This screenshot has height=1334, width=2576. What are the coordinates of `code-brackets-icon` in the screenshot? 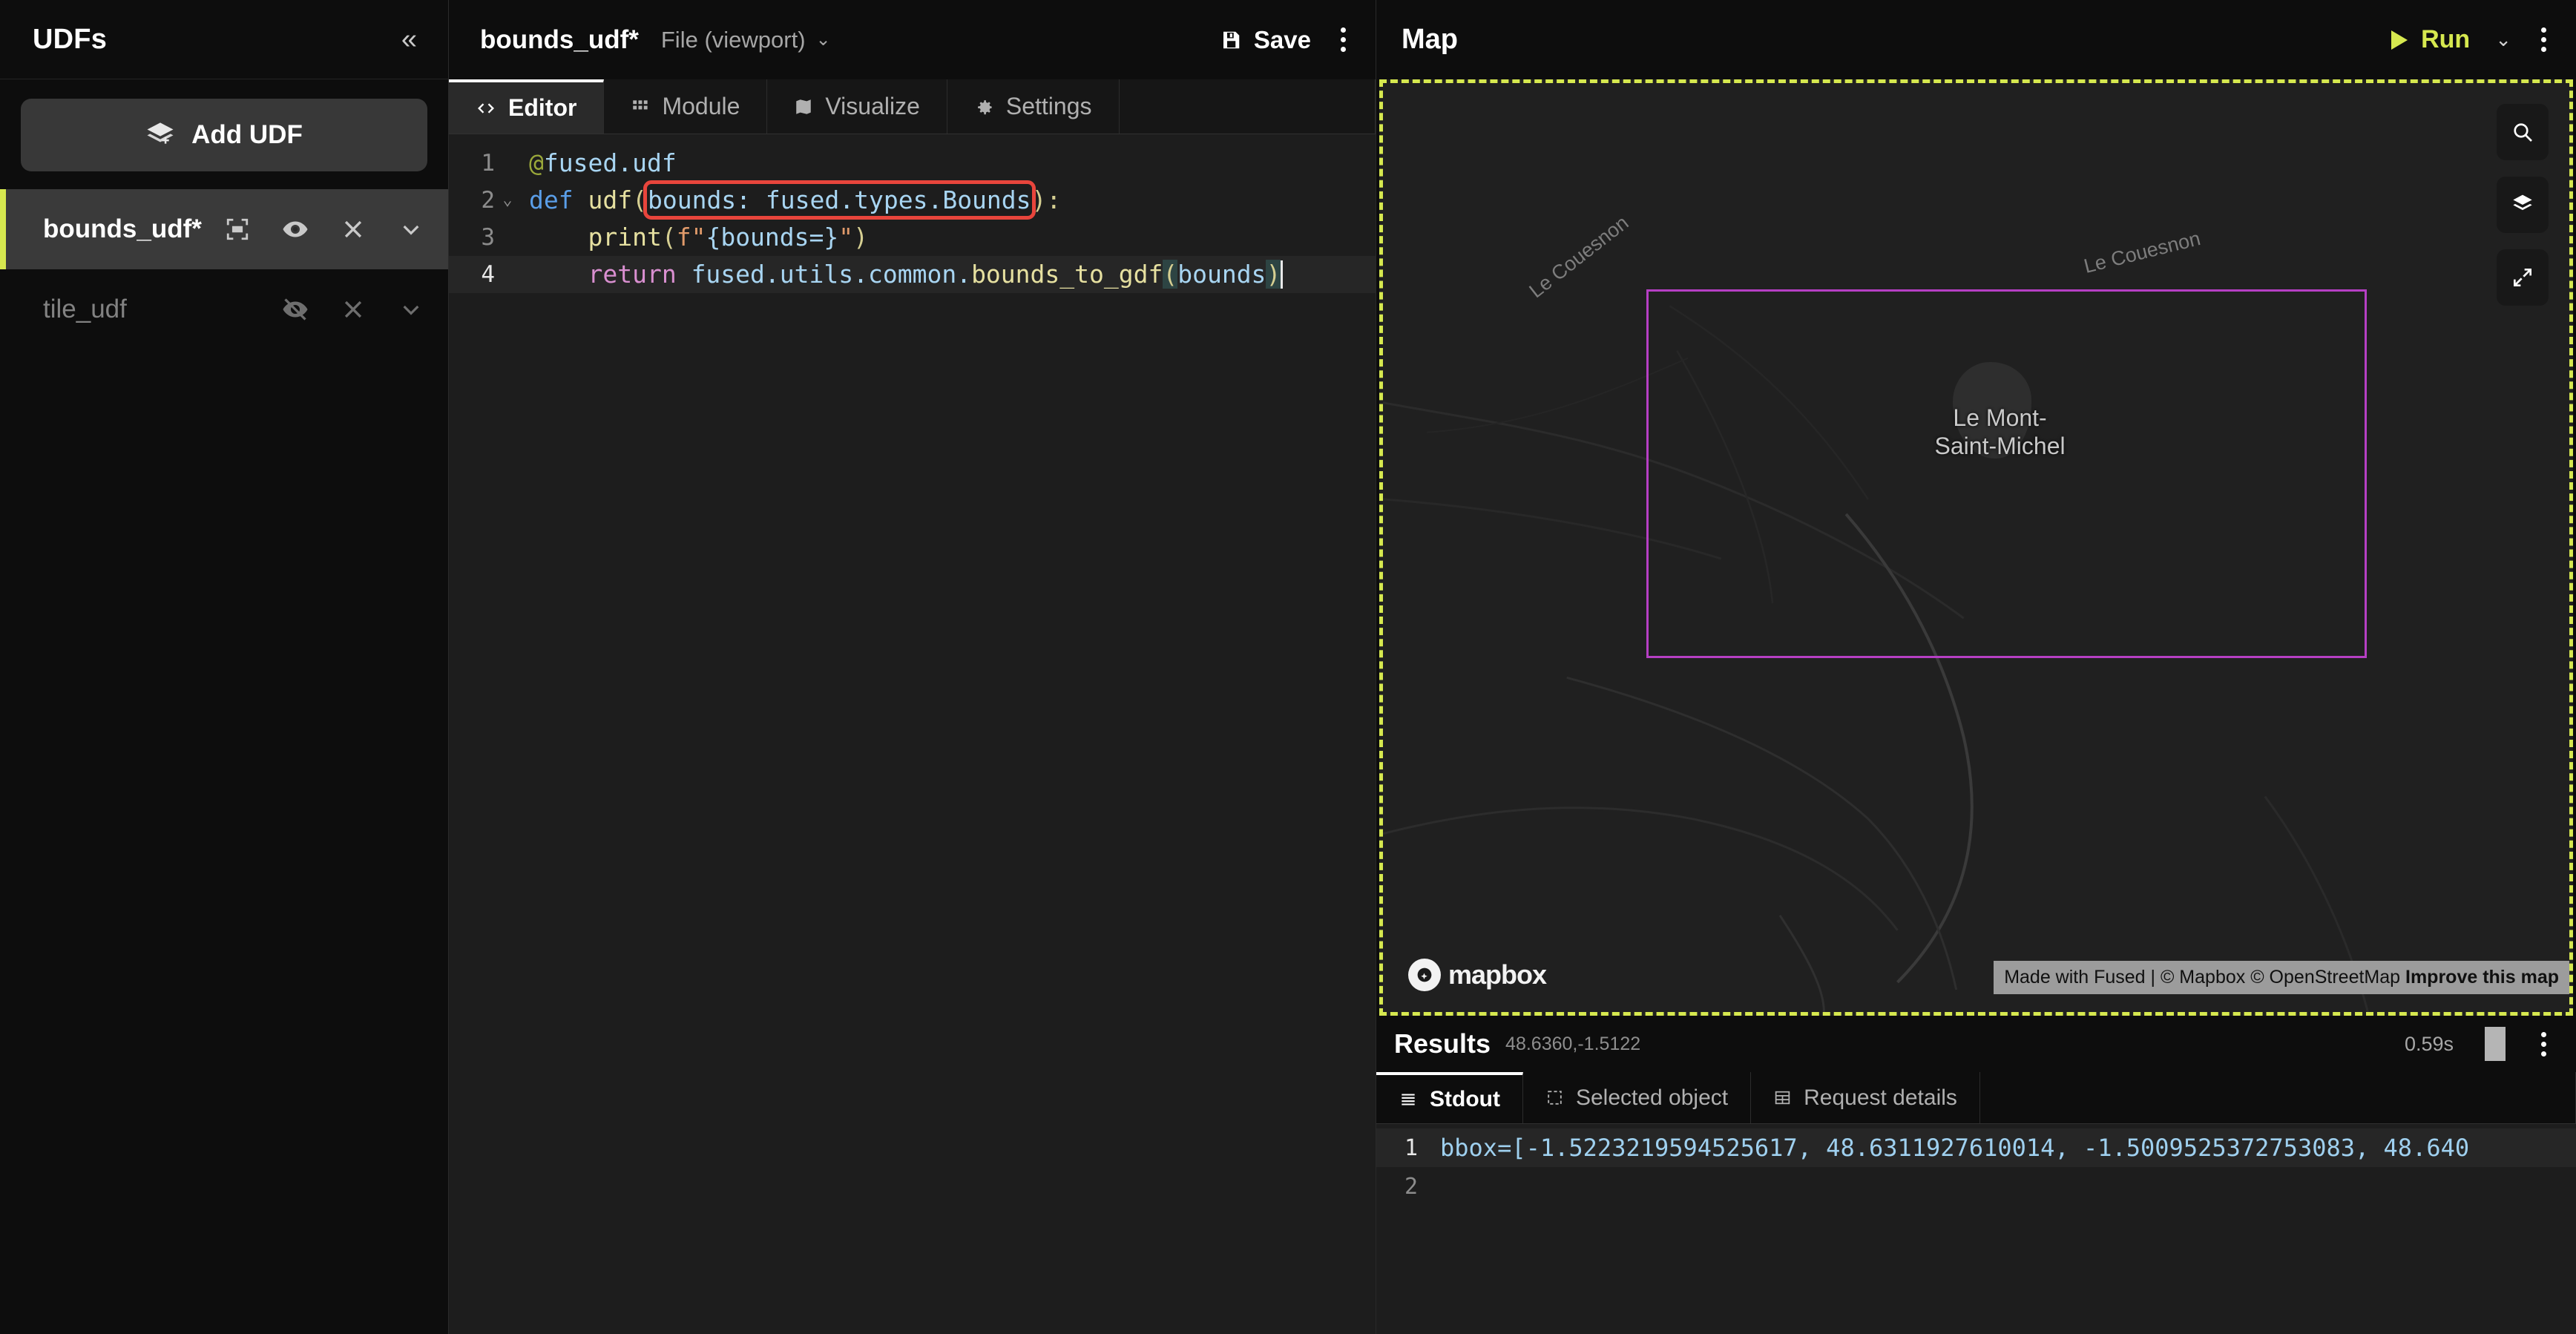 It's located at (486, 108).